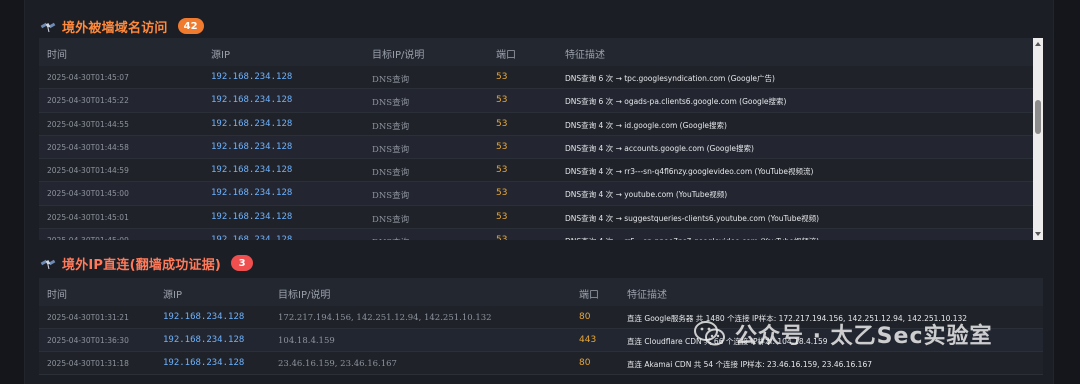 The width and height of the screenshot is (1080, 384). I want to click on count-badge: 3, so click(242, 263).